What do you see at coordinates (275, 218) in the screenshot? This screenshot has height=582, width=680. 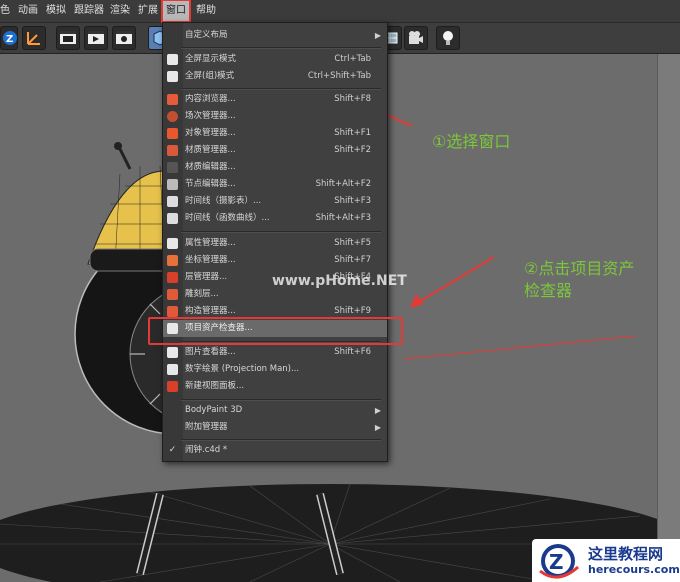 I see `menu-item-timeline-fcurve: 时间线（函数曲线）... Shift+Alt+F3` at bounding box center [275, 218].